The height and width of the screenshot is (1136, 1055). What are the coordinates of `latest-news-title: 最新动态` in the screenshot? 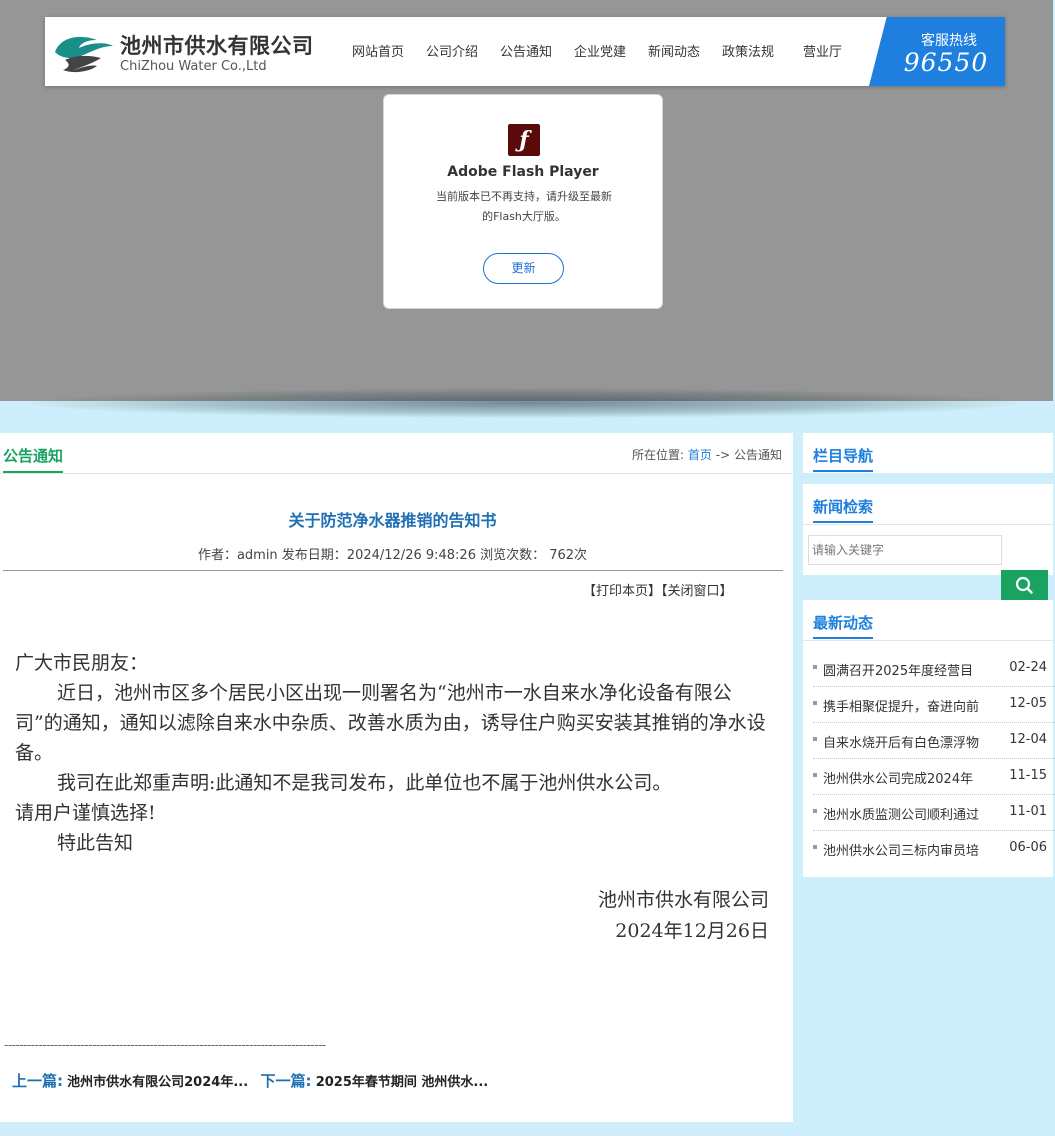 It's located at (843, 625).